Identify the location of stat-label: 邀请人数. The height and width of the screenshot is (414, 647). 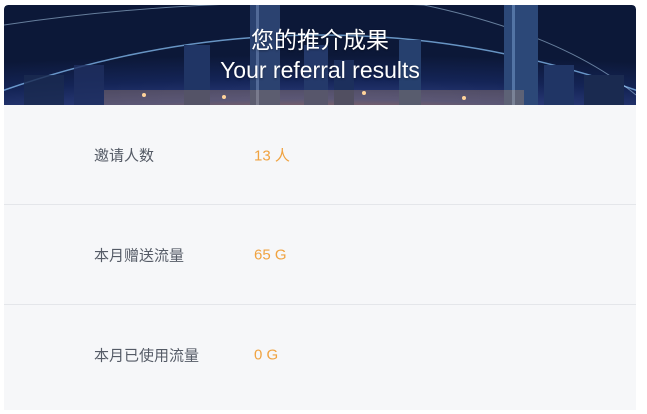
(124, 155).